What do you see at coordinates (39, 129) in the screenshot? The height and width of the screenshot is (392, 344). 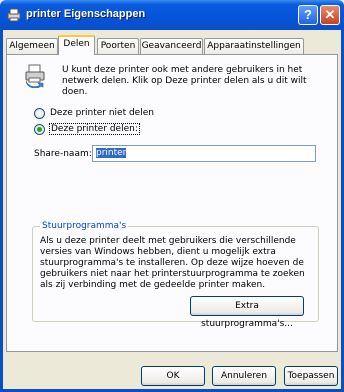 I see `radio-share` at bounding box center [39, 129].